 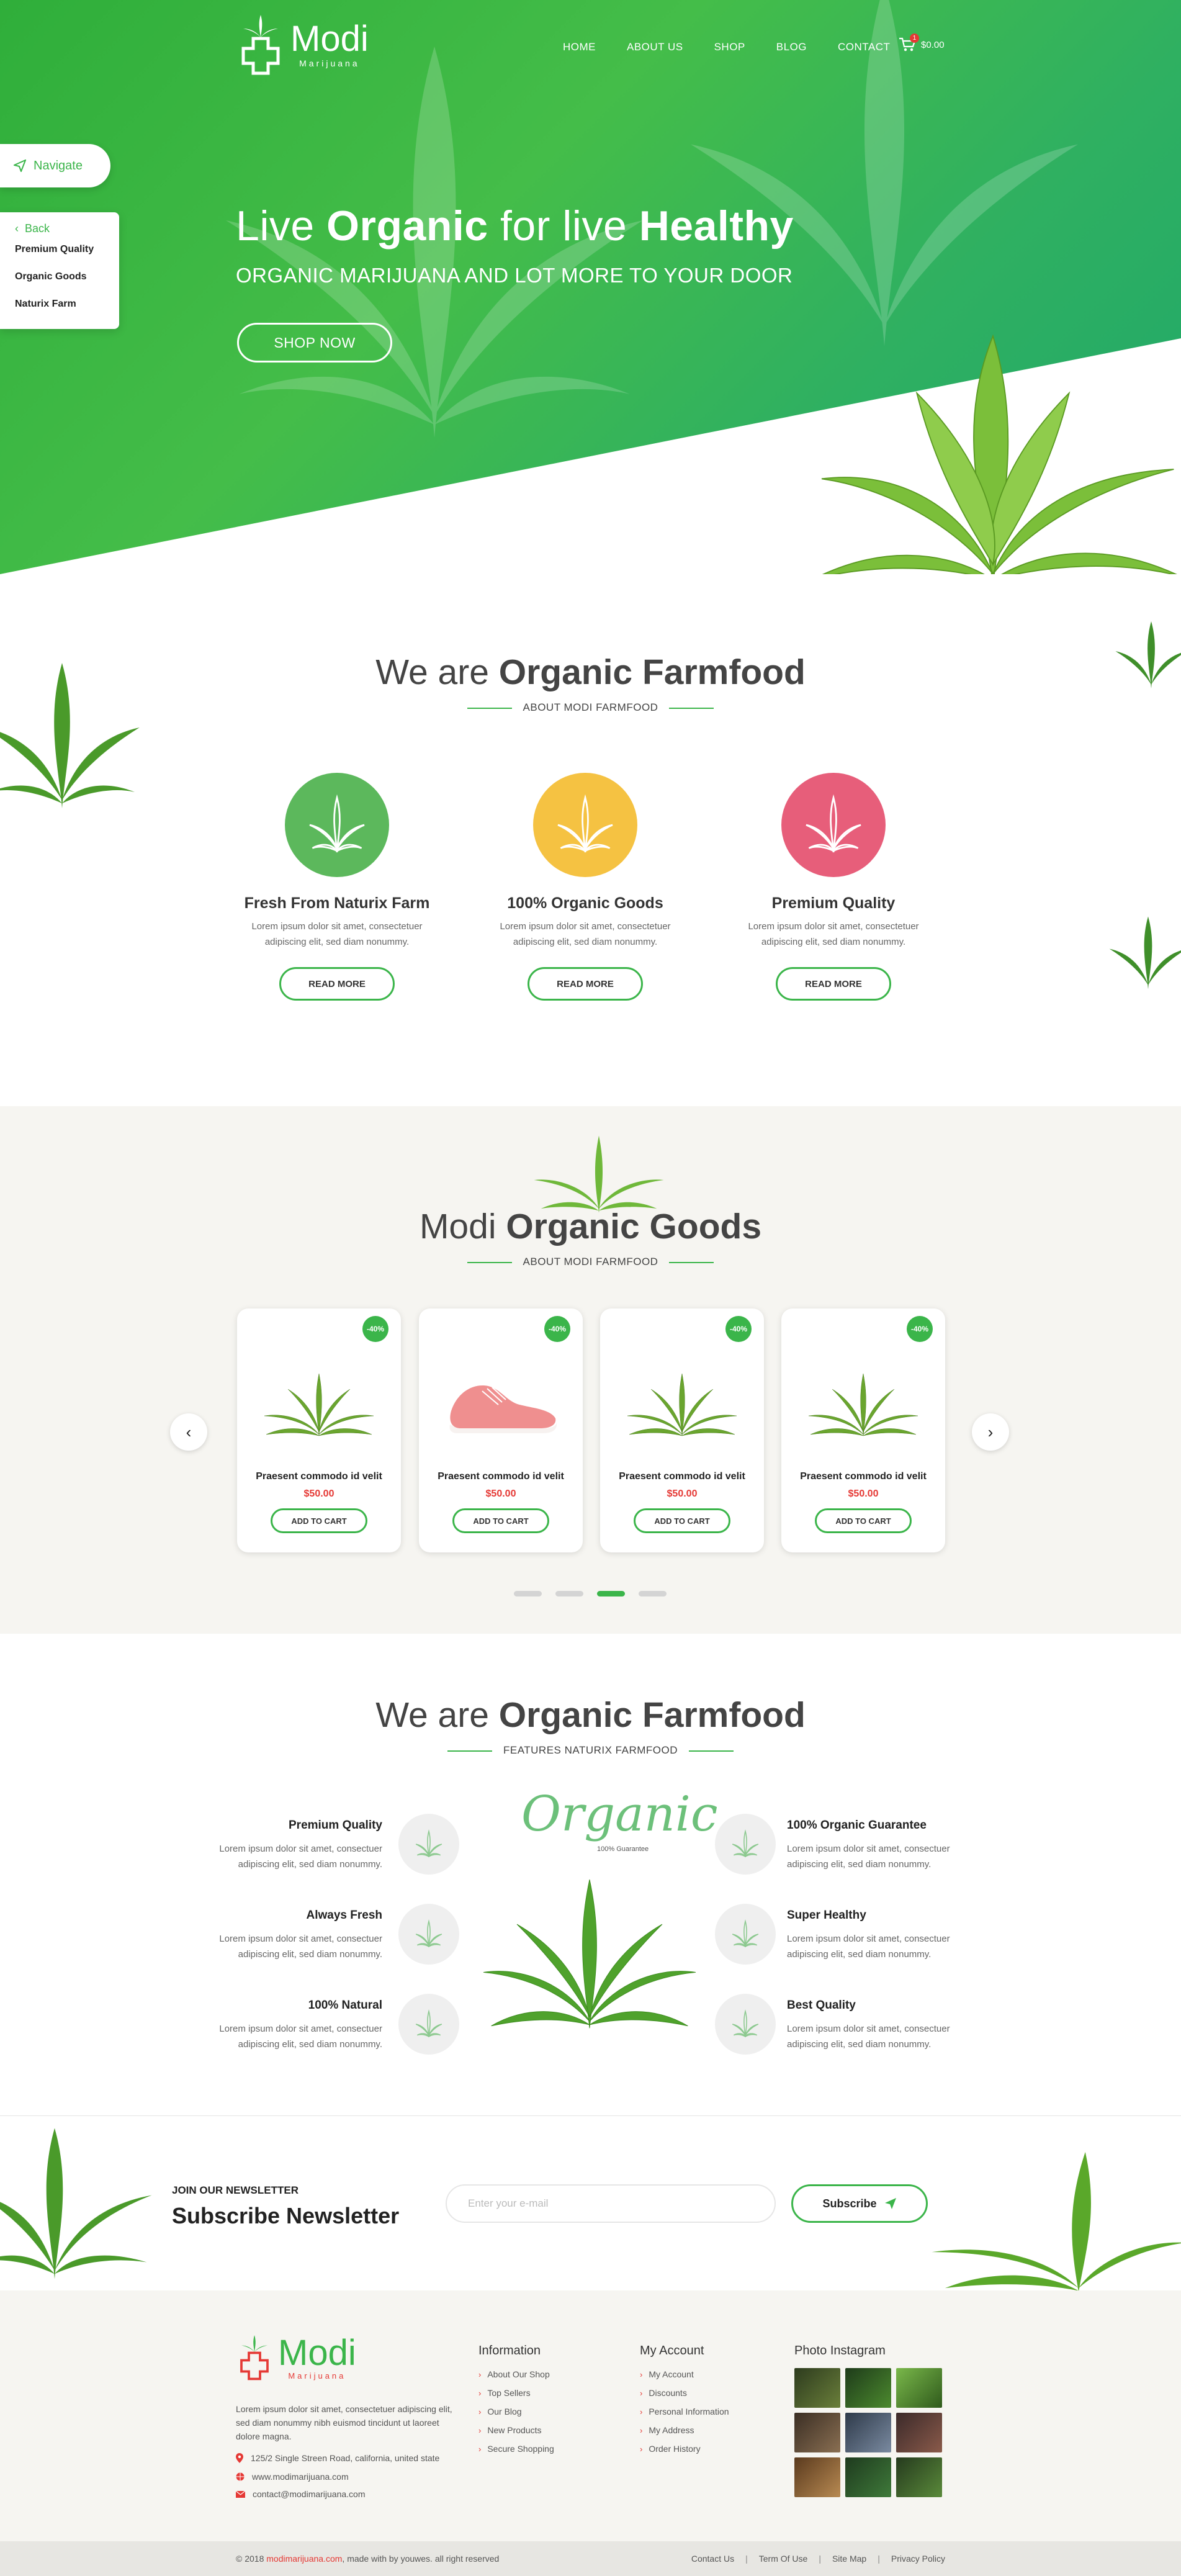 I want to click on footer-link: › Top Sellers, so click(x=516, y=2393).